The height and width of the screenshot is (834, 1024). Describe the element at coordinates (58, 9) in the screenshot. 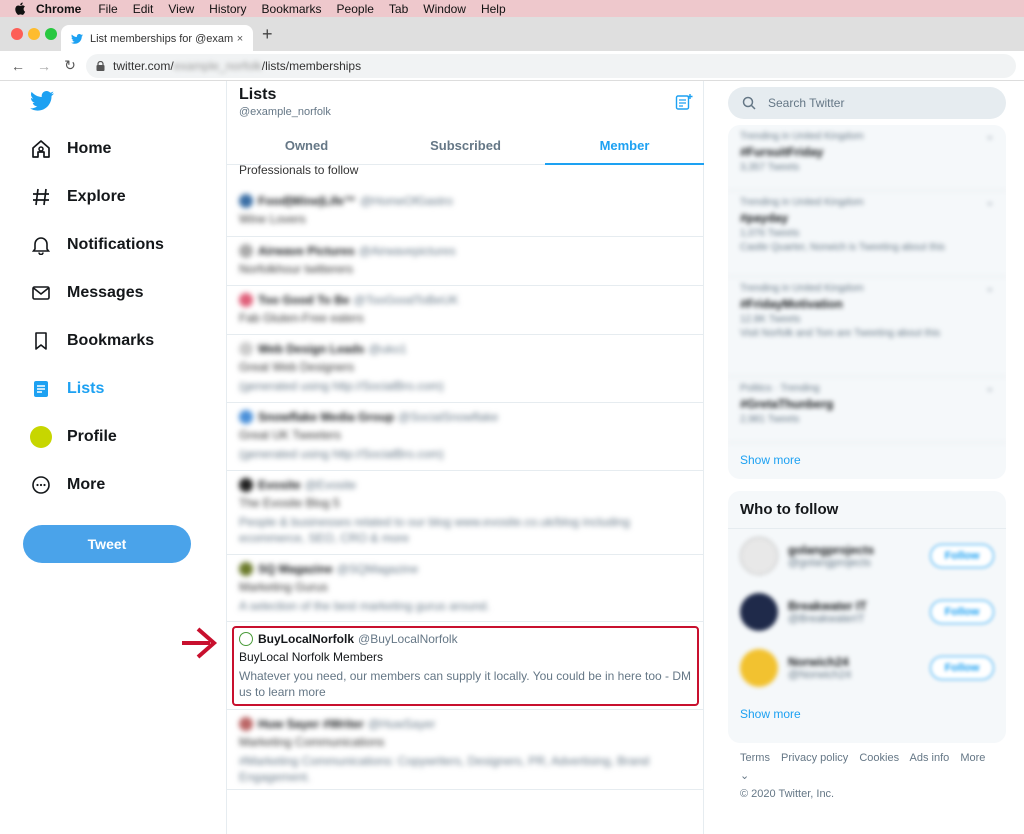

I see `menu-chrome: Chrome` at that location.